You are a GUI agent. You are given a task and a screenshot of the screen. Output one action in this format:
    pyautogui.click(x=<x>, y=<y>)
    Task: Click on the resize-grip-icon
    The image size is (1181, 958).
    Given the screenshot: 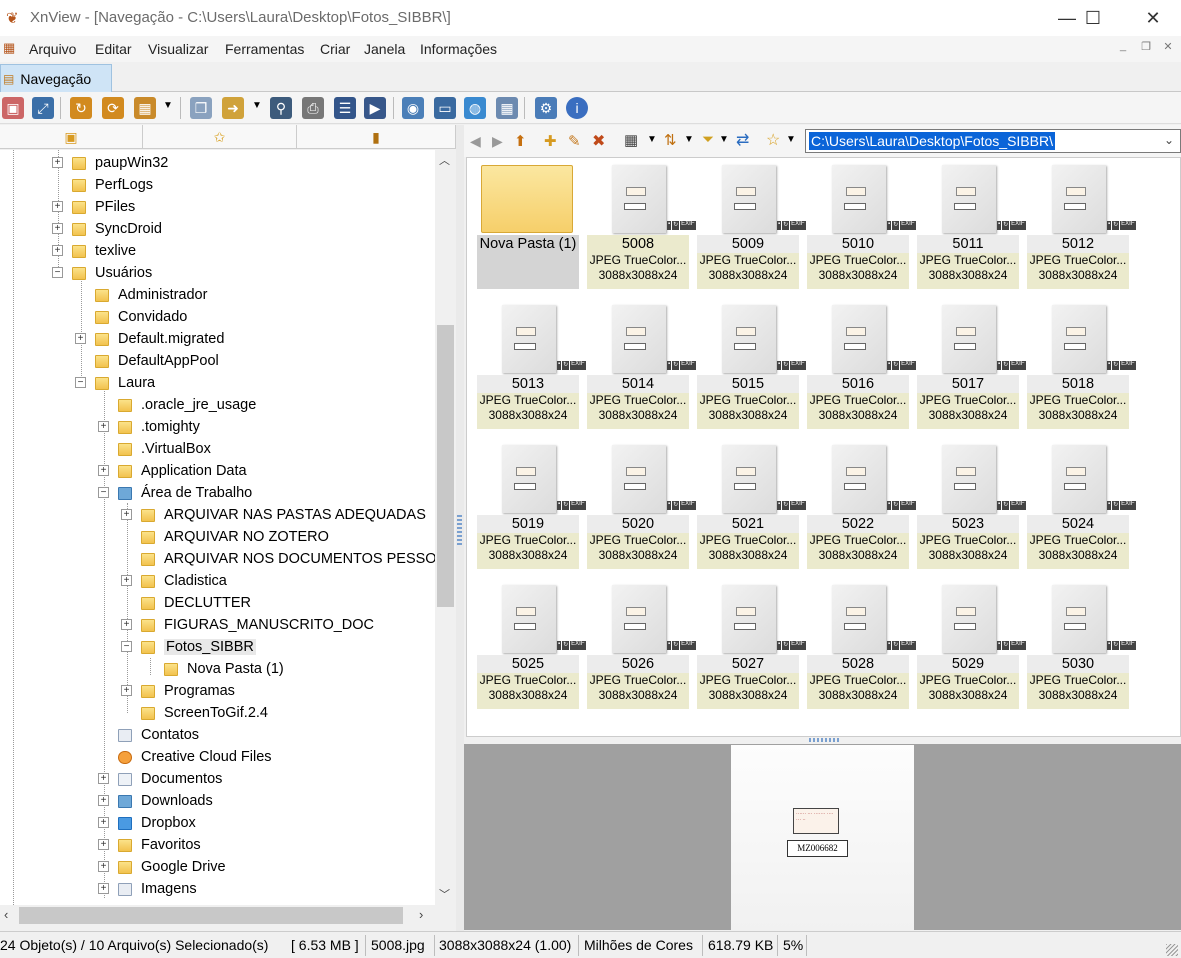 What is the action you would take?
    pyautogui.click(x=1172, y=950)
    